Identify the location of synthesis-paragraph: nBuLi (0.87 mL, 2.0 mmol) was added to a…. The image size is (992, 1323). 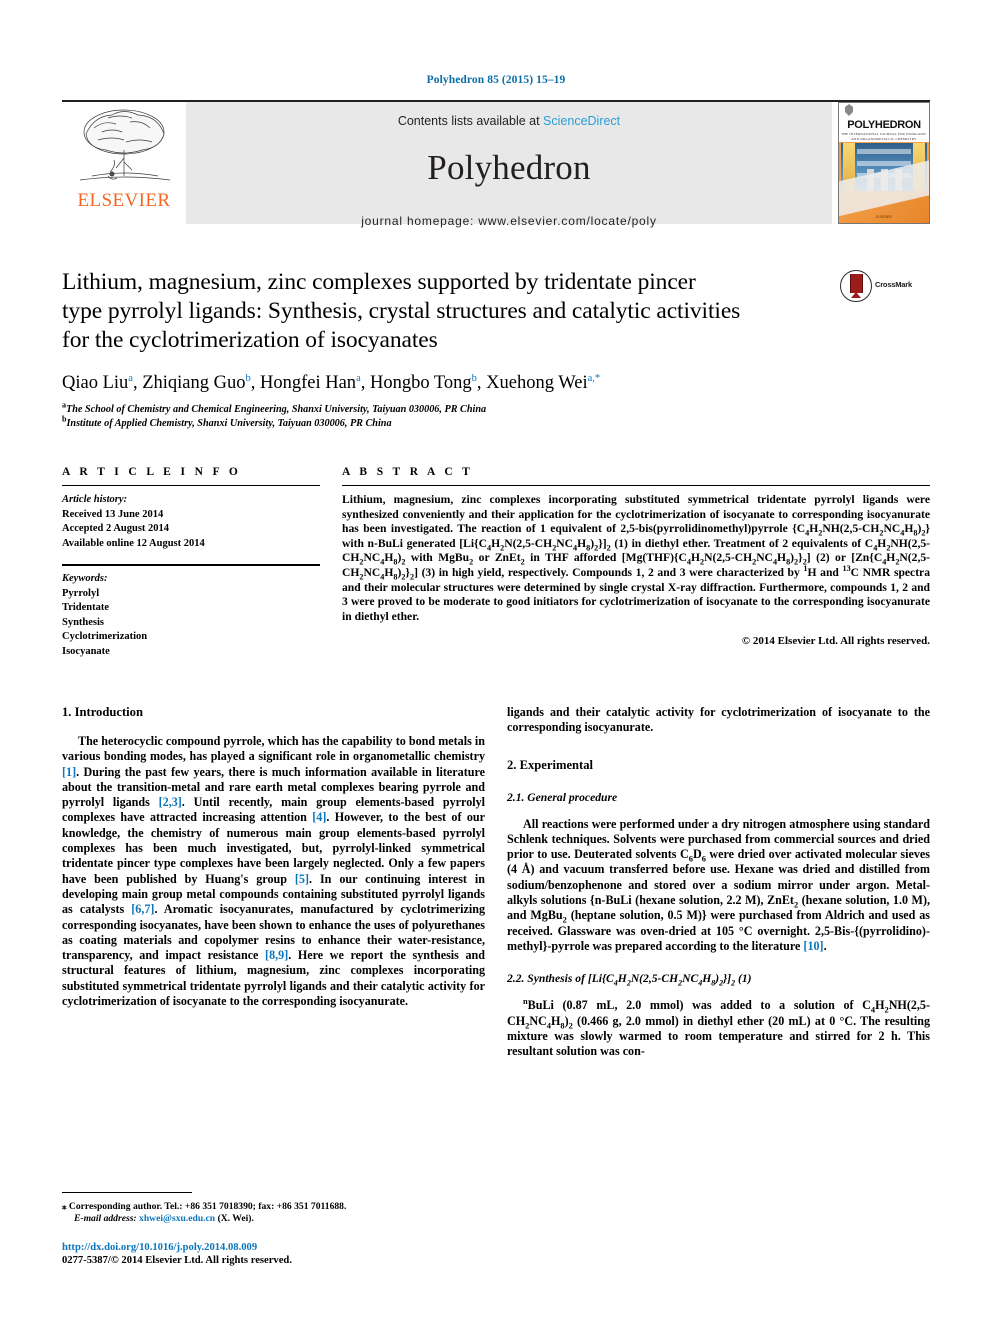
(718, 1028).